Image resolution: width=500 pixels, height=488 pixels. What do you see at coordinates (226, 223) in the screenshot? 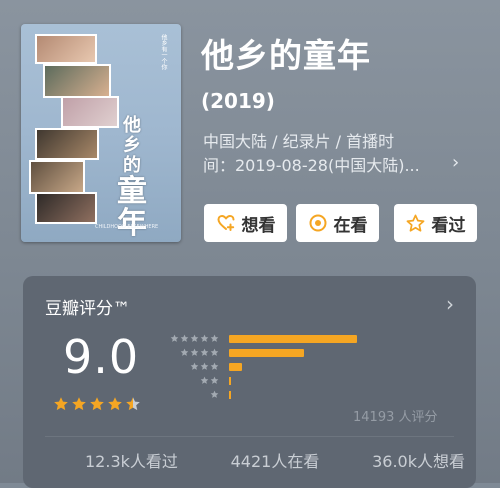
I see `heart-plus-icon` at bounding box center [226, 223].